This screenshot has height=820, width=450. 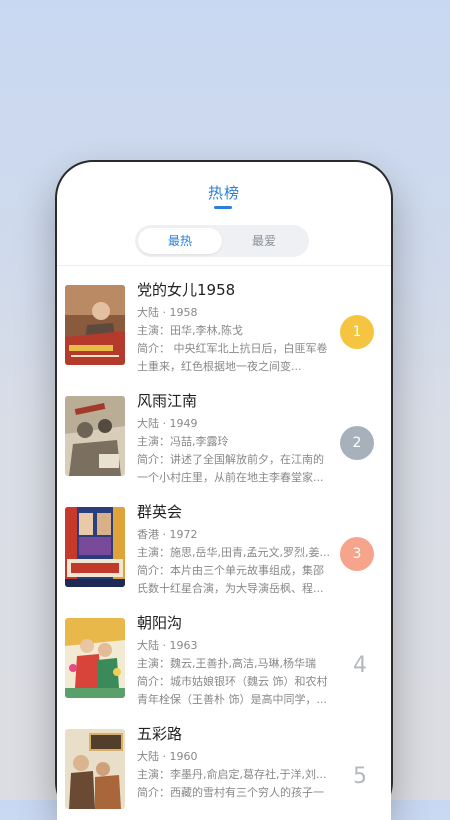 What do you see at coordinates (357, 332) in the screenshot?
I see `rank-badge: 1` at bounding box center [357, 332].